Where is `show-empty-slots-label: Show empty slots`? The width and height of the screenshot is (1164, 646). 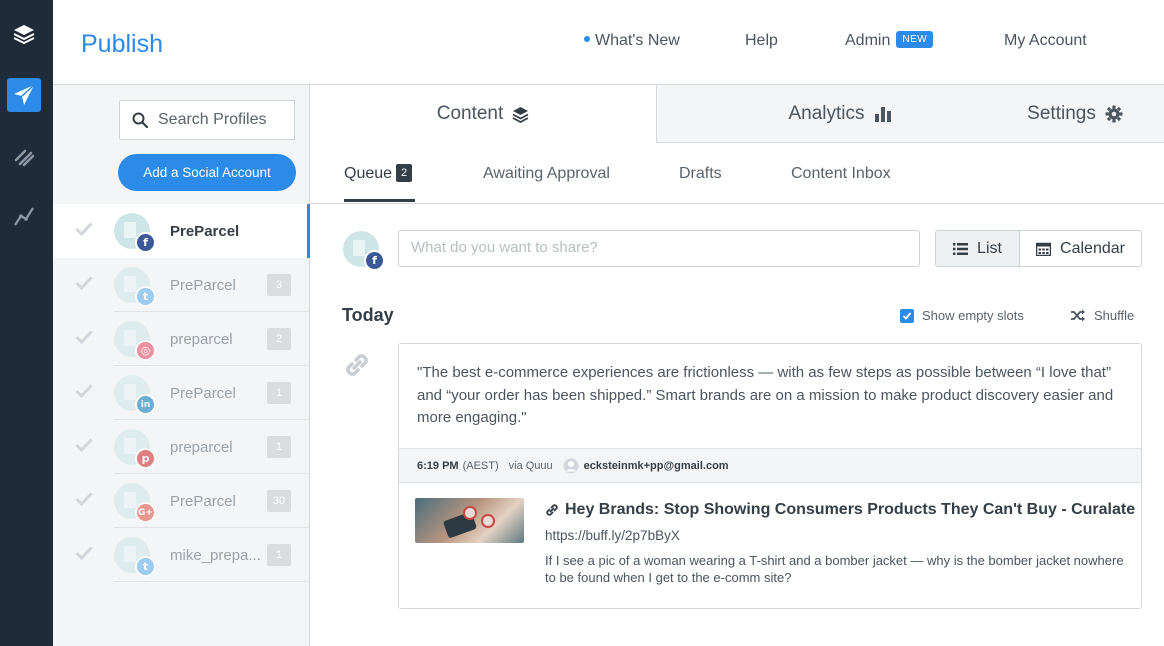 show-empty-slots-label: Show empty slots is located at coordinates (973, 315).